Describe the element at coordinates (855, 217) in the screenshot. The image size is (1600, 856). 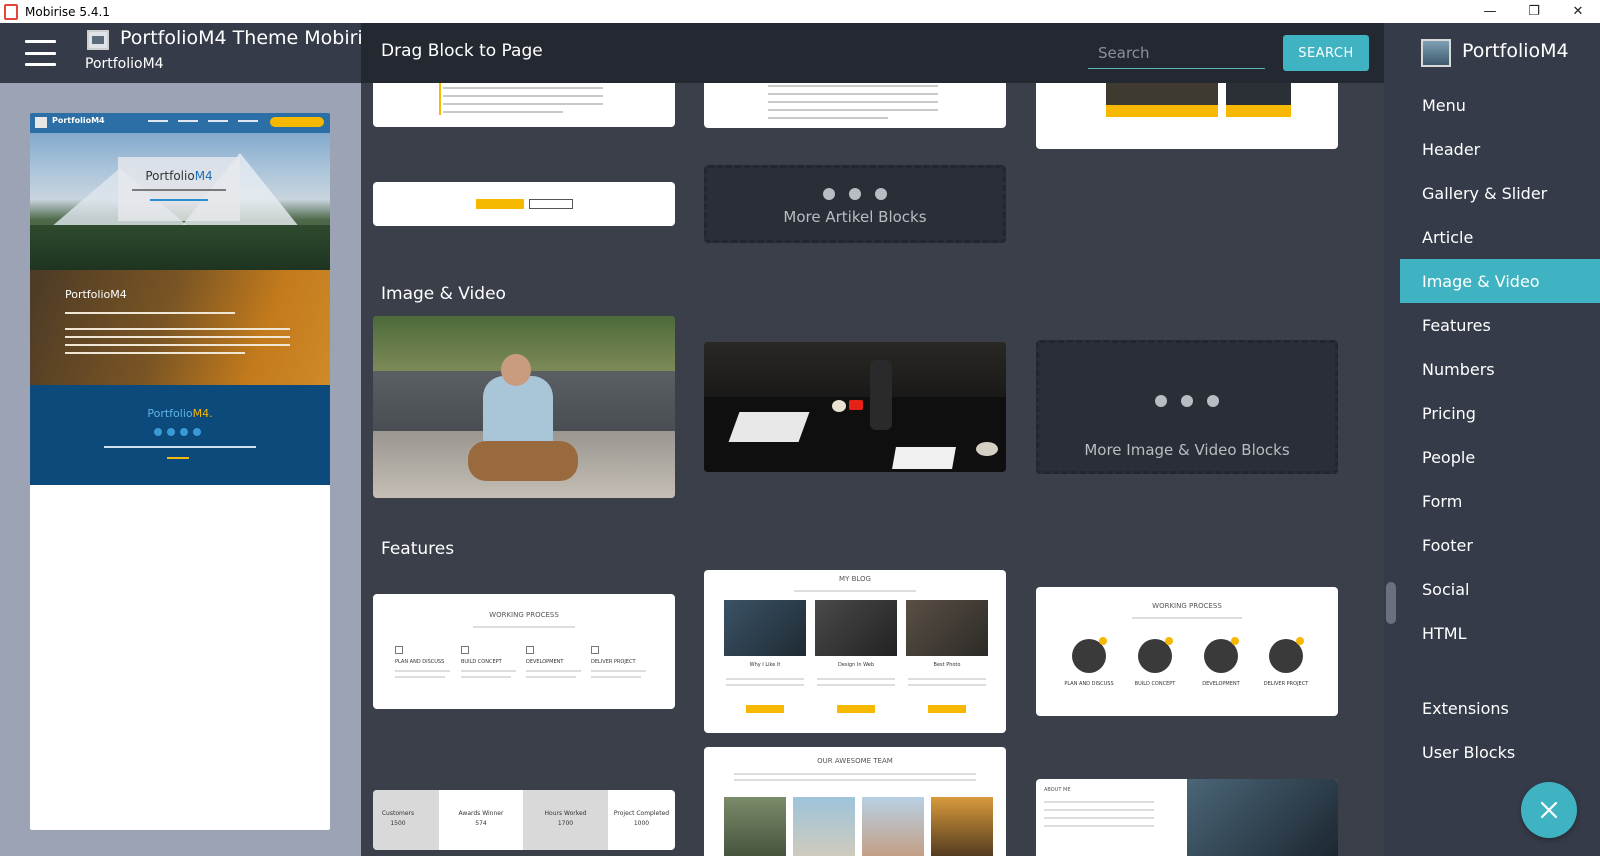
I see `more-artikel-label: More Artikel Blocks` at that location.